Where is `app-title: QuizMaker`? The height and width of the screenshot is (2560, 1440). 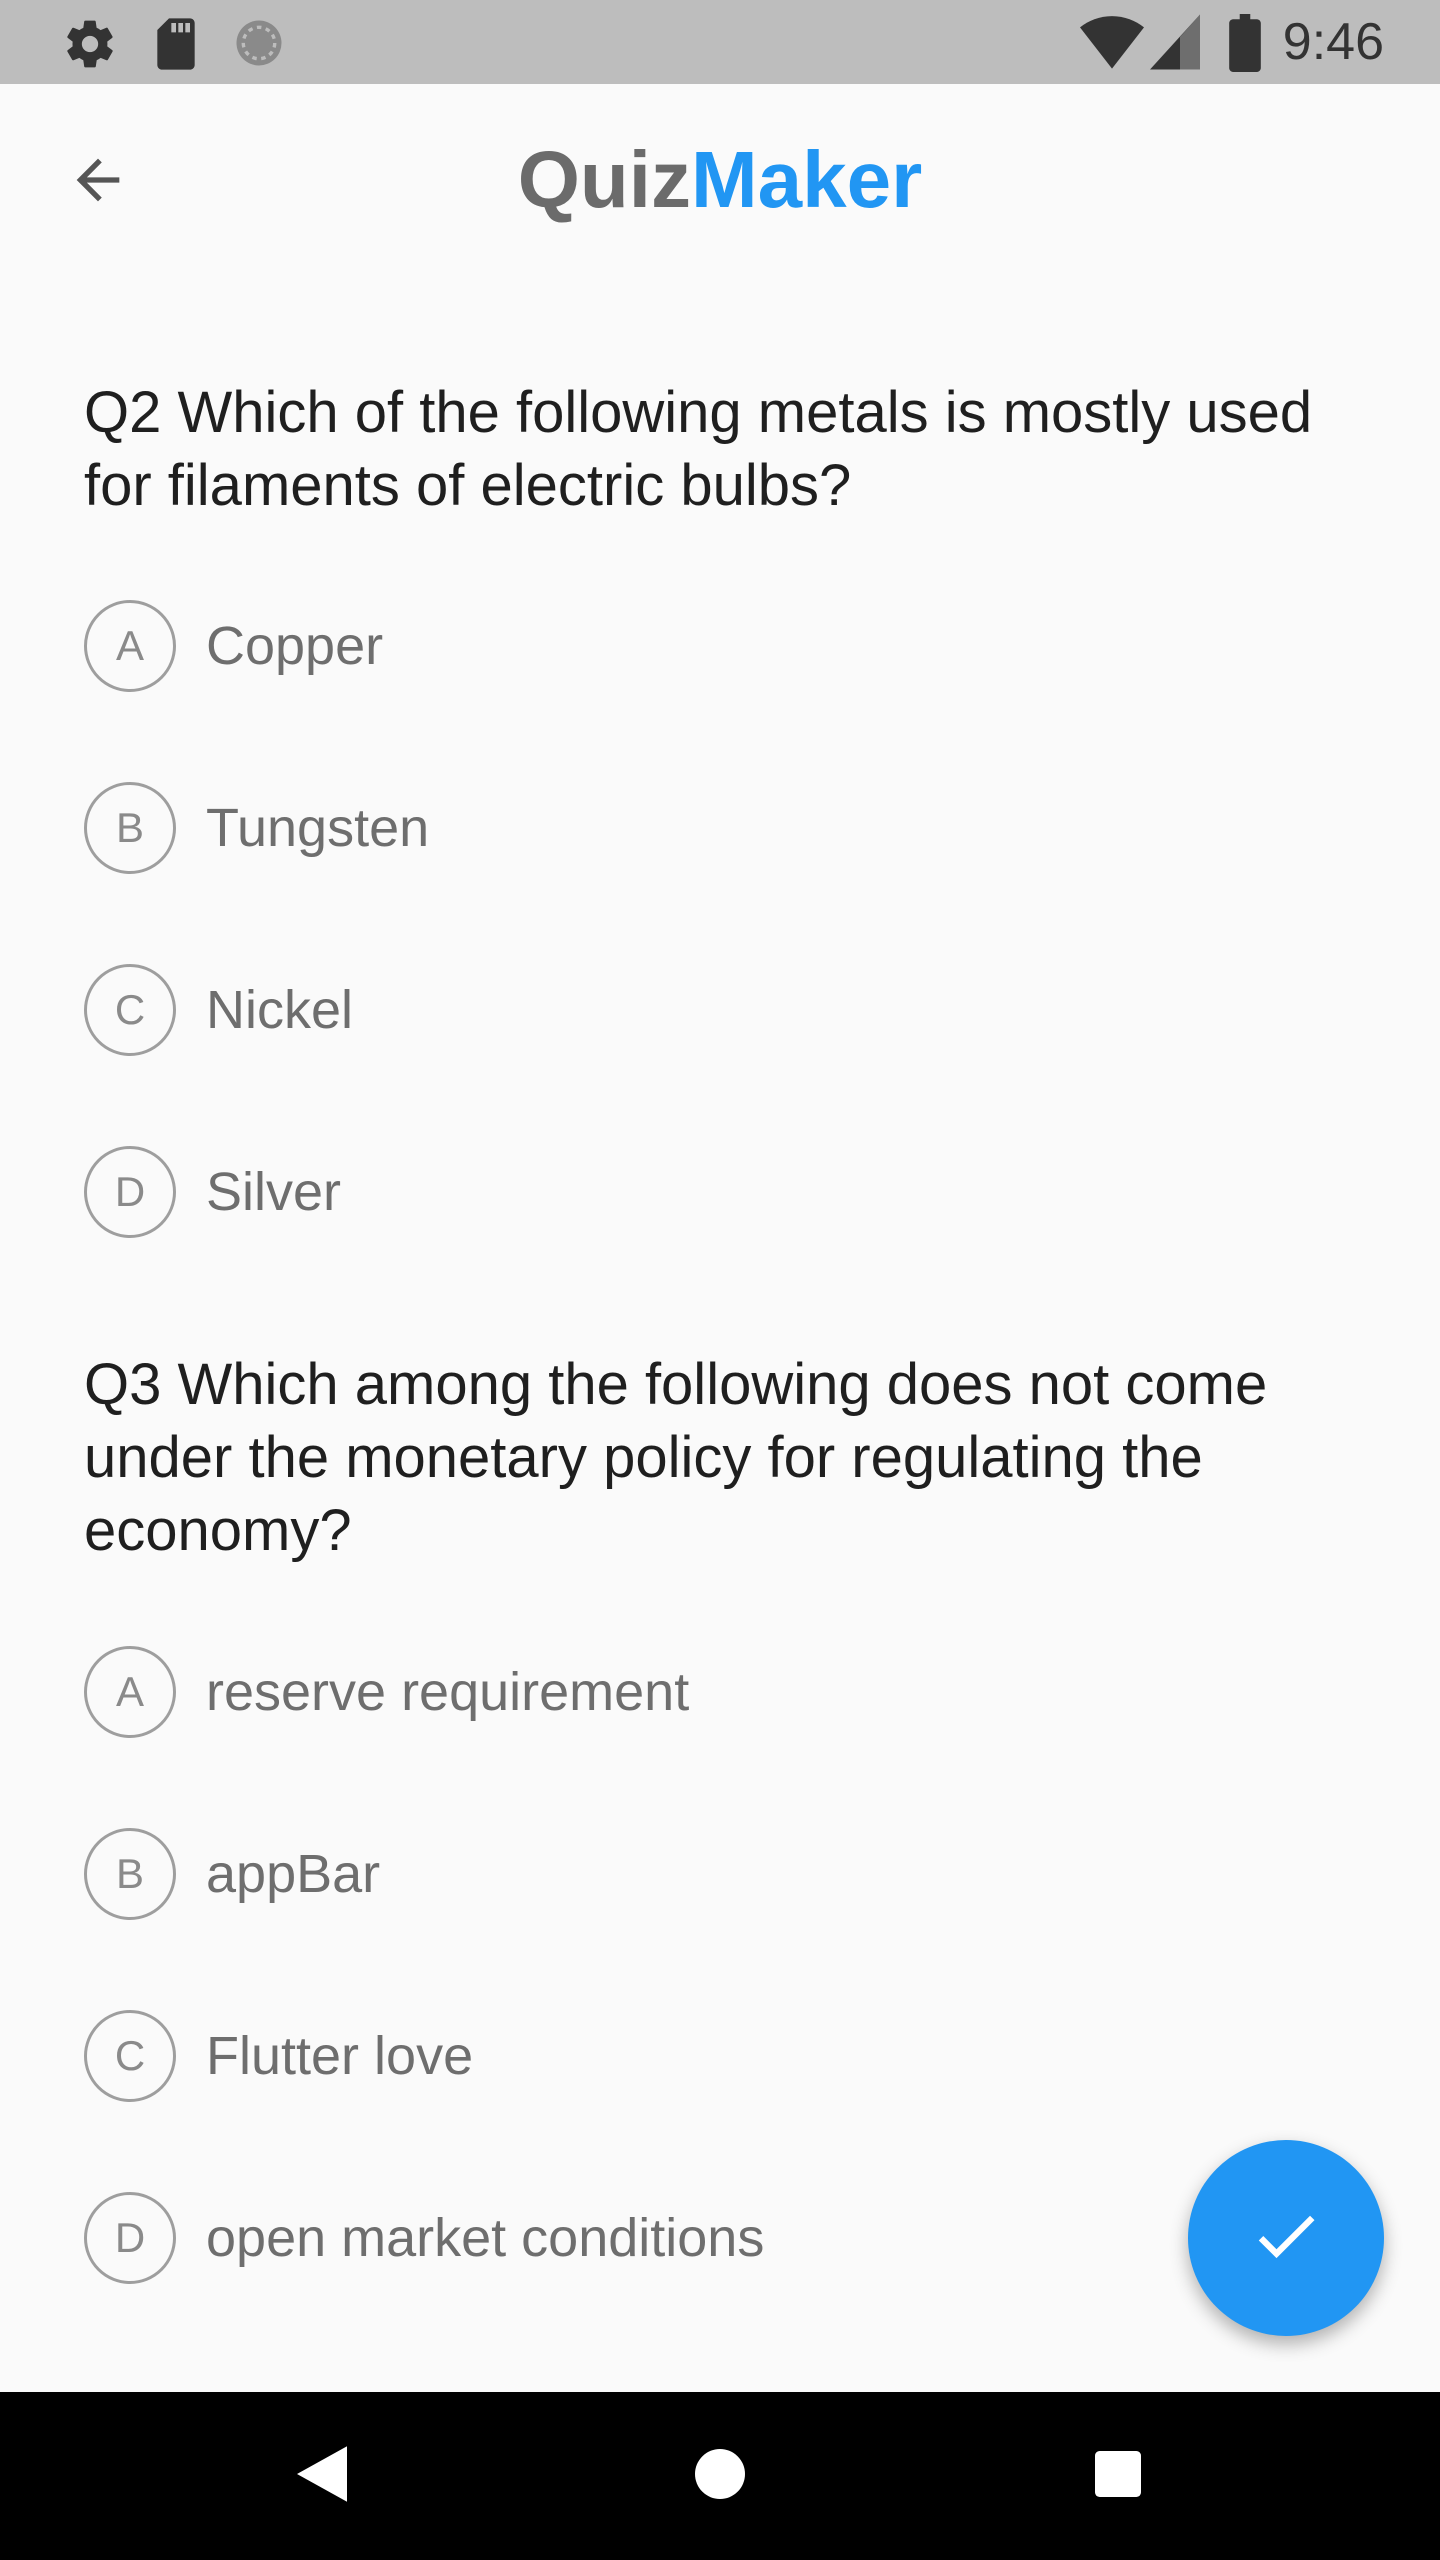
app-title: QuizMaker is located at coordinates (720, 180).